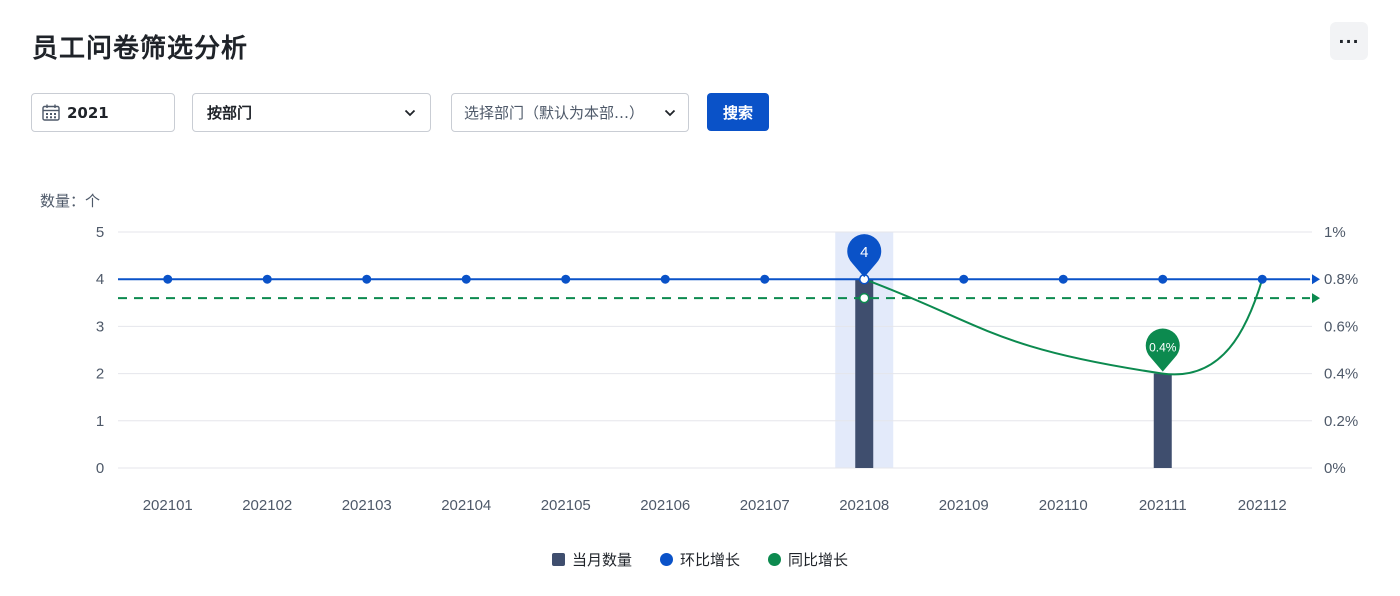 The image size is (1400, 596). I want to click on y-right-tick-label: 0.8%, so click(1341, 279).